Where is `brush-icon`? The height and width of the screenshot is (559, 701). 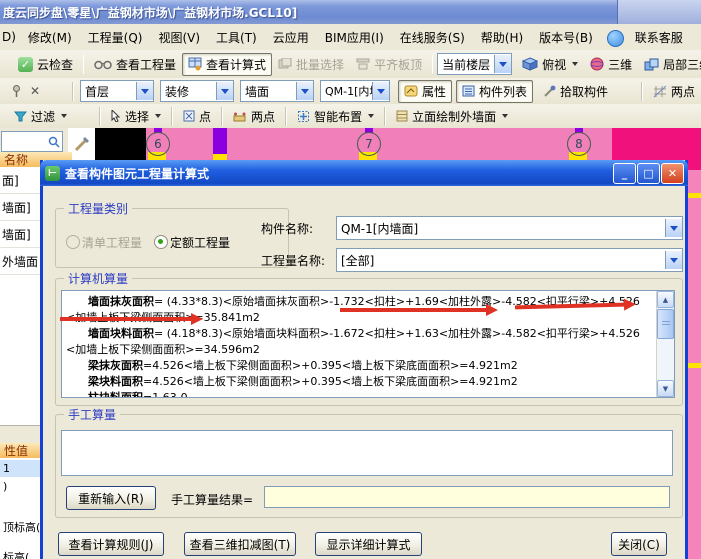 brush-icon is located at coordinates (83, 143).